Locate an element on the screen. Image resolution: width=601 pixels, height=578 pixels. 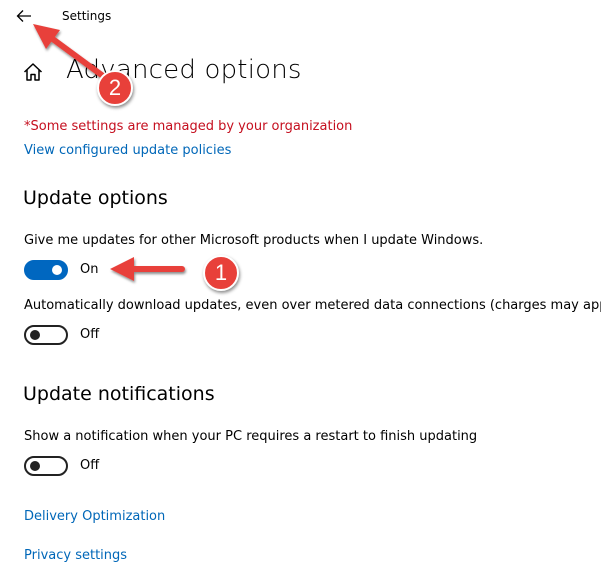
back-arrow-icon is located at coordinates (24, 16).